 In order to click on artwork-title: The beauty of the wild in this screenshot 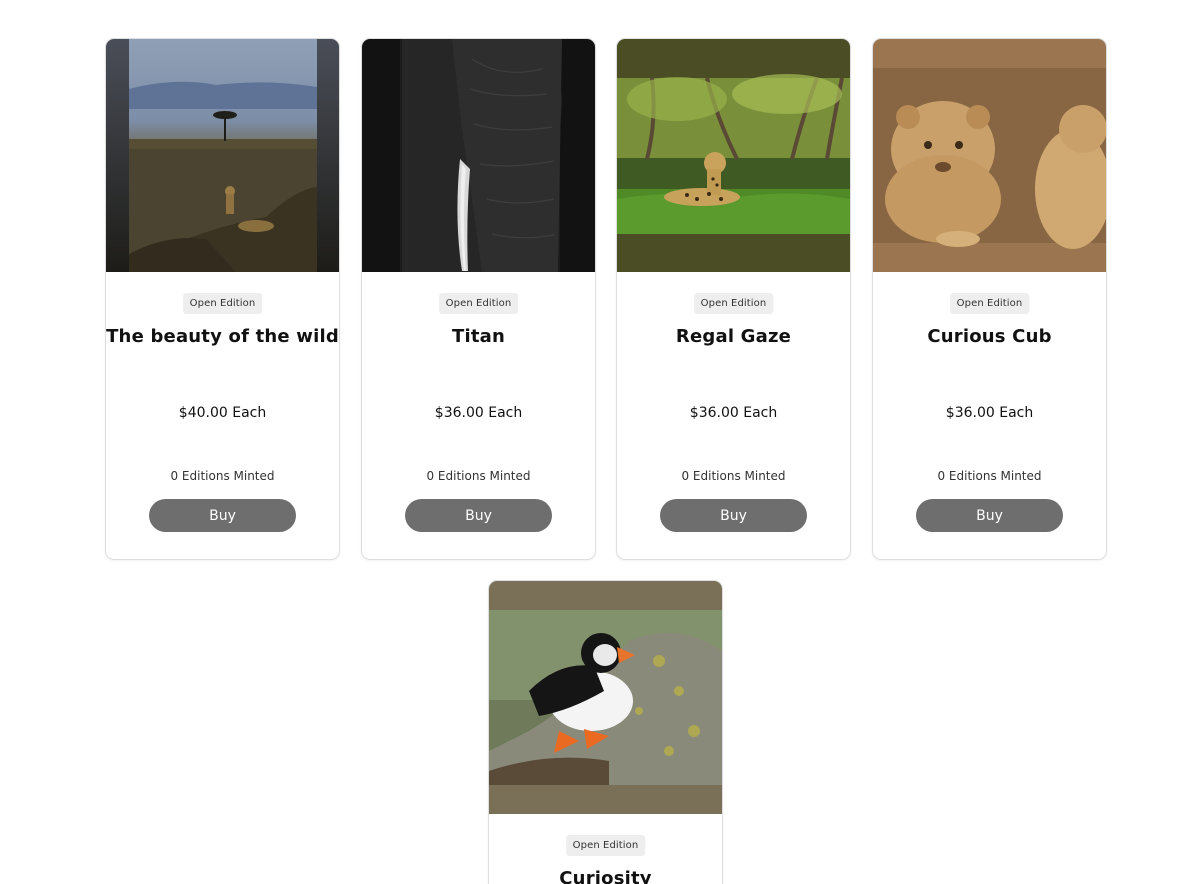, I will do `click(222, 336)`.